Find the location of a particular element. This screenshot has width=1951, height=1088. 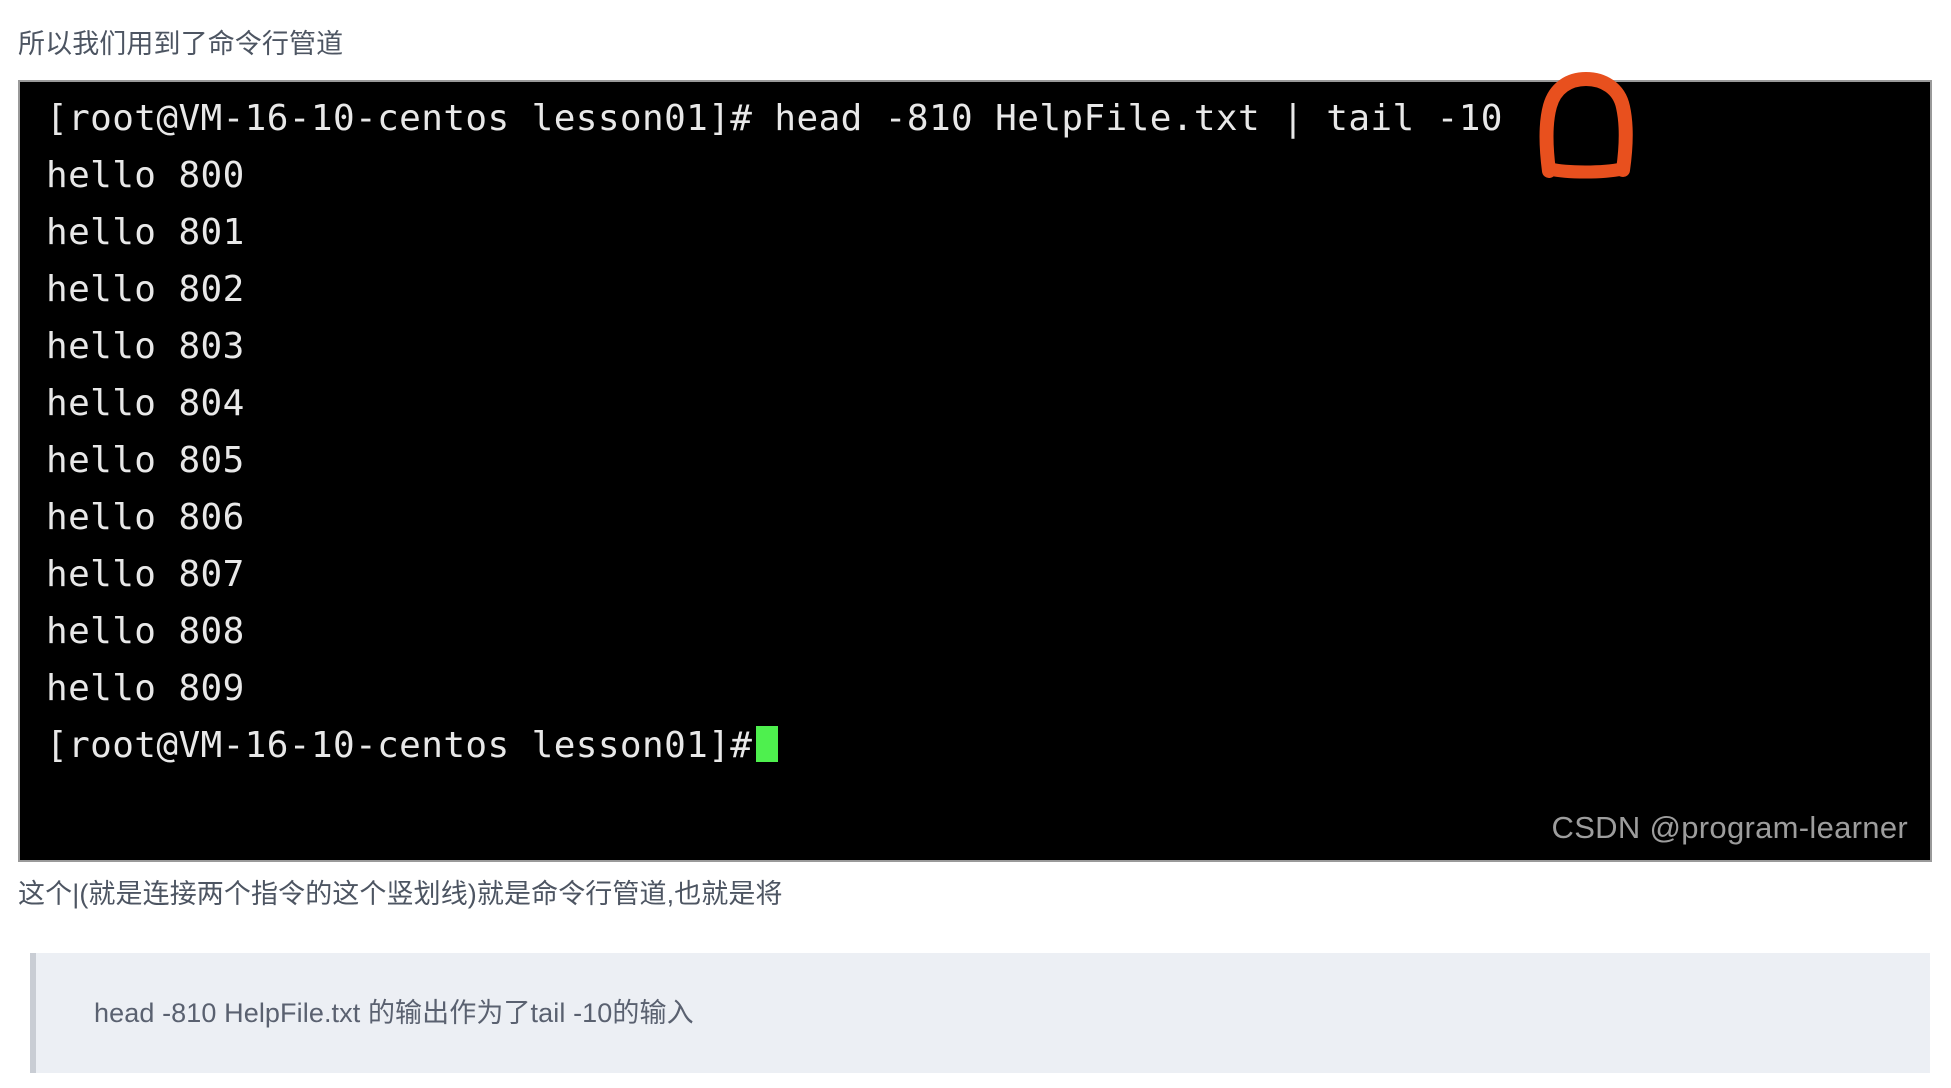

explanation-paragraph: 这个|(就是连接两个指令的这个竖划线)就是命令行管道,也就是将 is located at coordinates (400, 894).